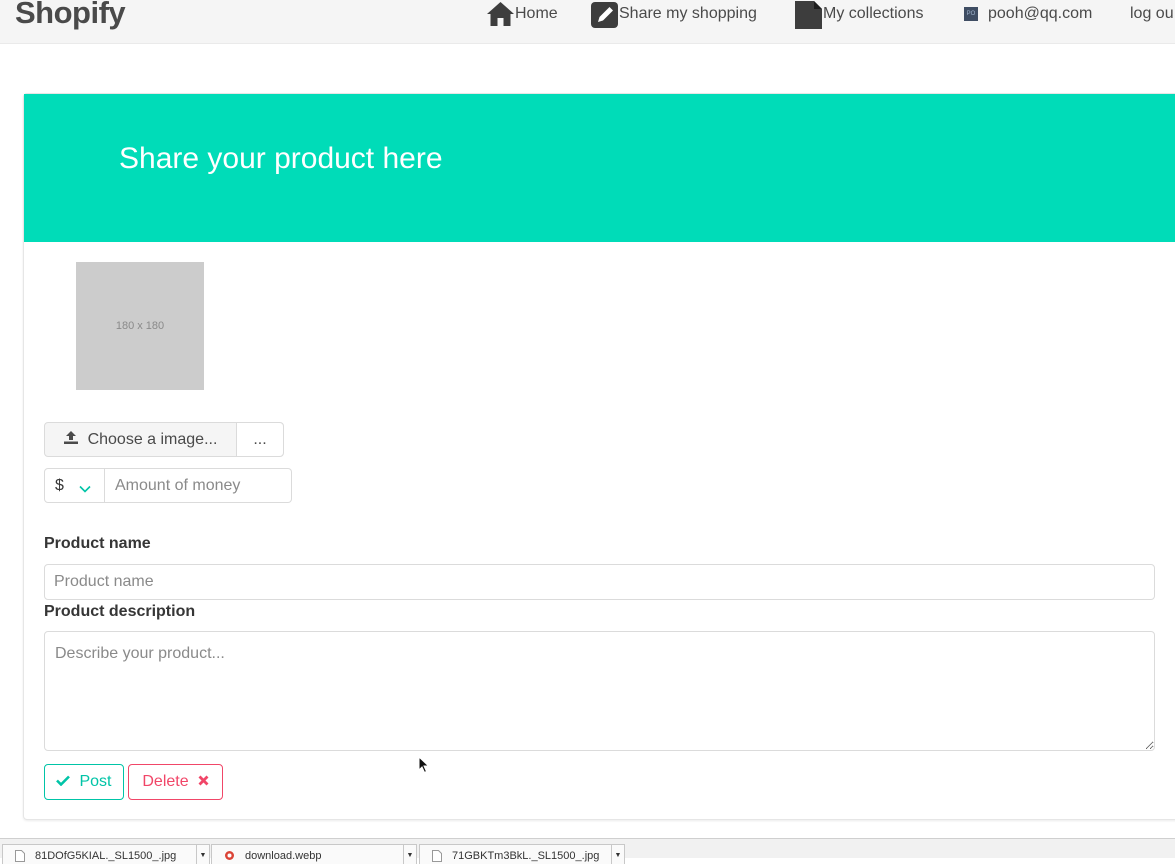 This screenshot has width=1175, height=864. What do you see at coordinates (605, 14) in the screenshot?
I see `edit-icon` at bounding box center [605, 14].